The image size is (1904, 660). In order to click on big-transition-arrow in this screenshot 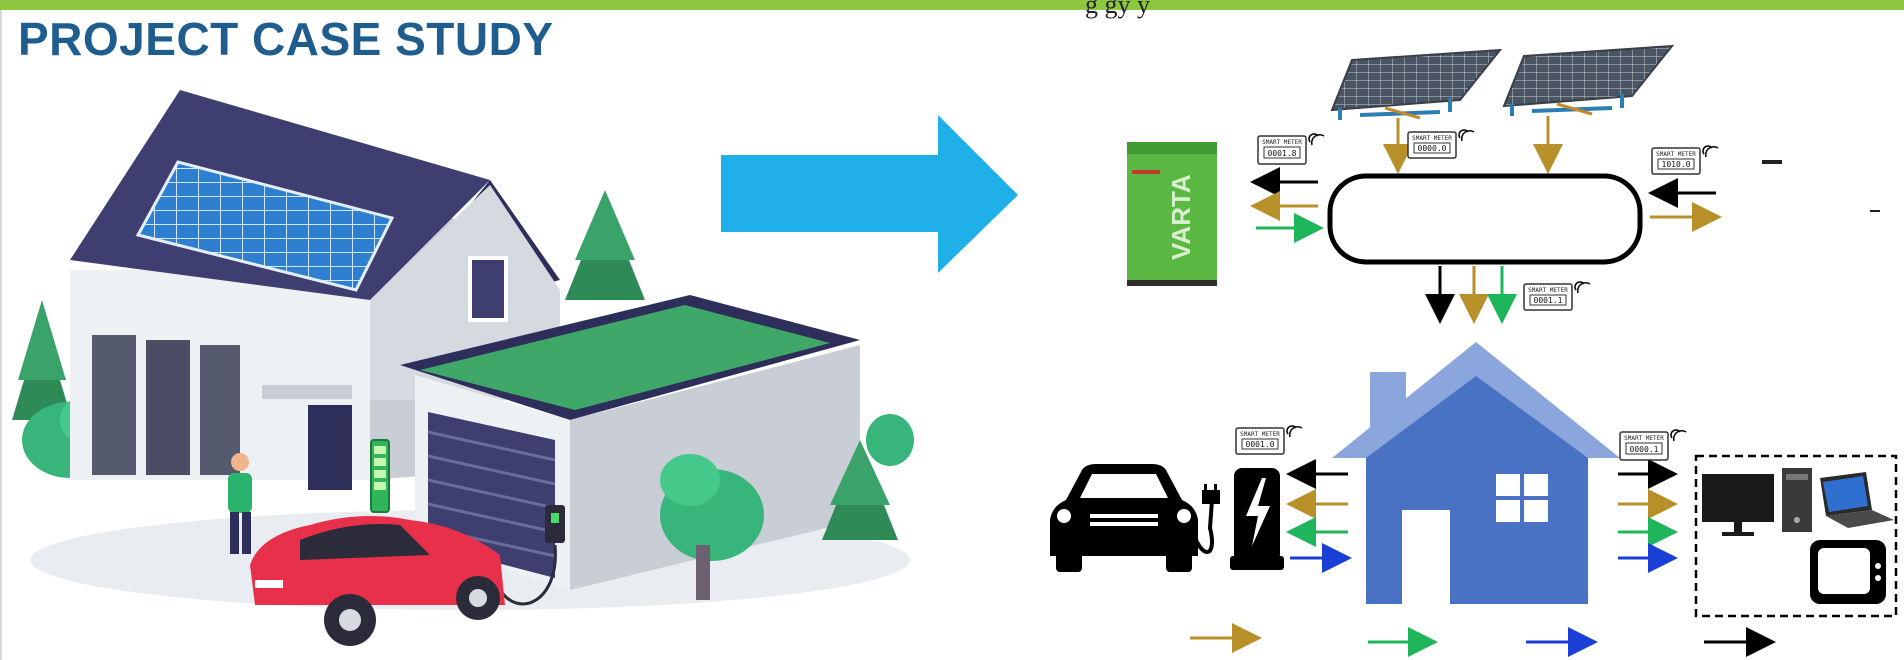, I will do `click(869, 194)`.